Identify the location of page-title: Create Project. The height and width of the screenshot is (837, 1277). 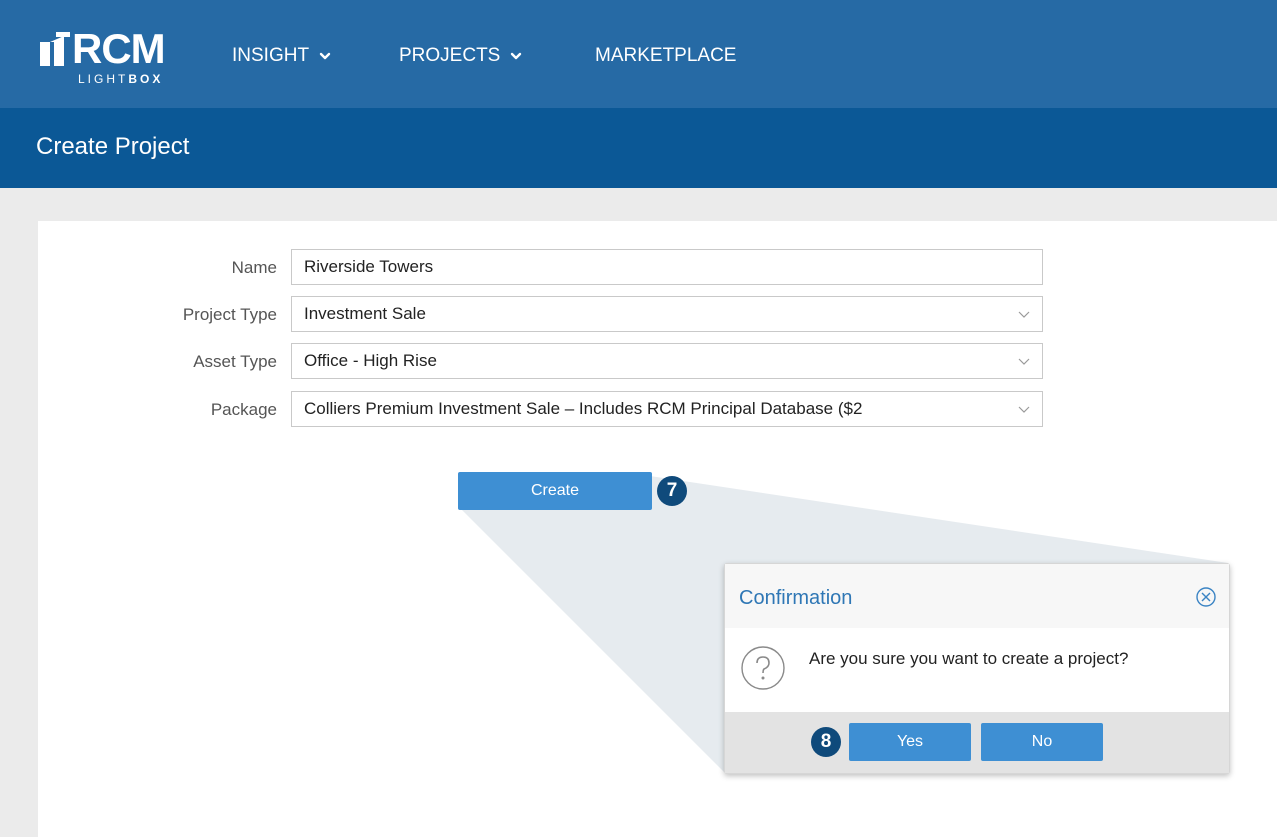
(113, 146).